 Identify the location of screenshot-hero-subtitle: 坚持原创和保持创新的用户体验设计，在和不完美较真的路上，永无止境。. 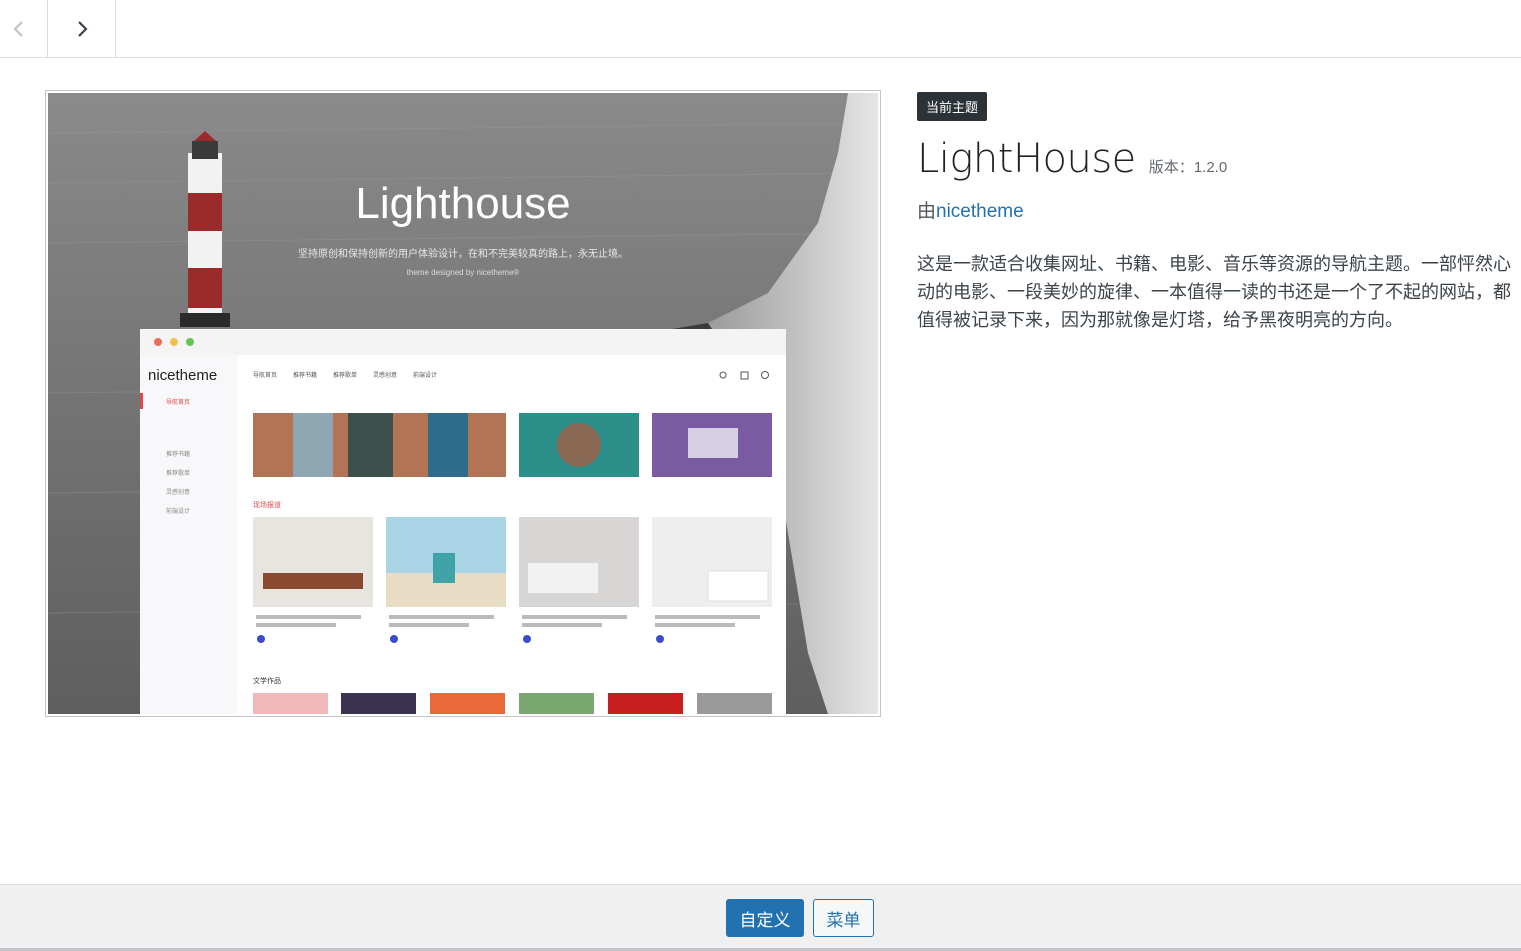
(463, 253).